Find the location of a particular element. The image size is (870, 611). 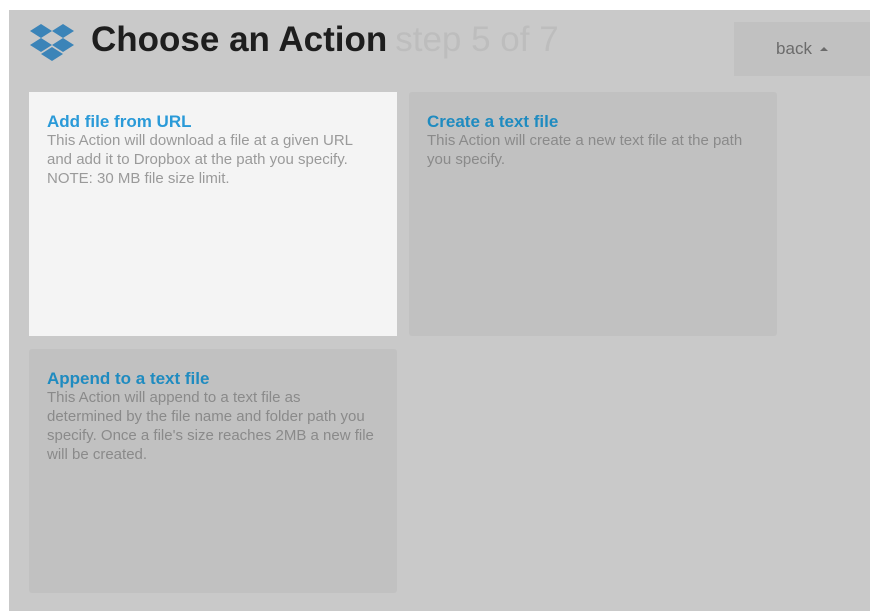

card-title: Append to a text file is located at coordinates (128, 378).